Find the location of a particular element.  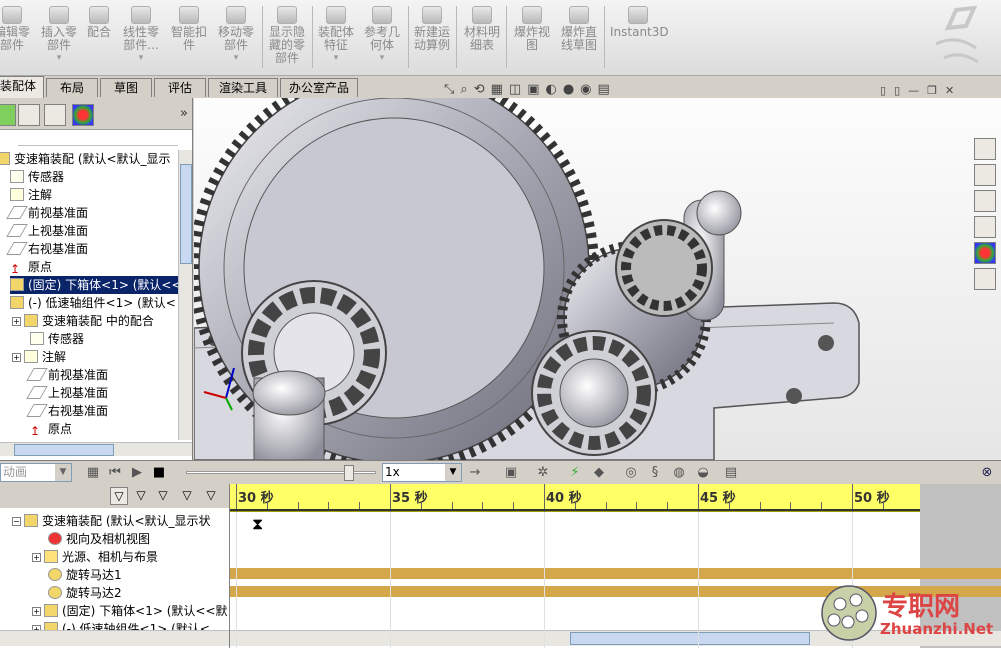

gravity-icon: ◒ is located at coordinates (703, 473).